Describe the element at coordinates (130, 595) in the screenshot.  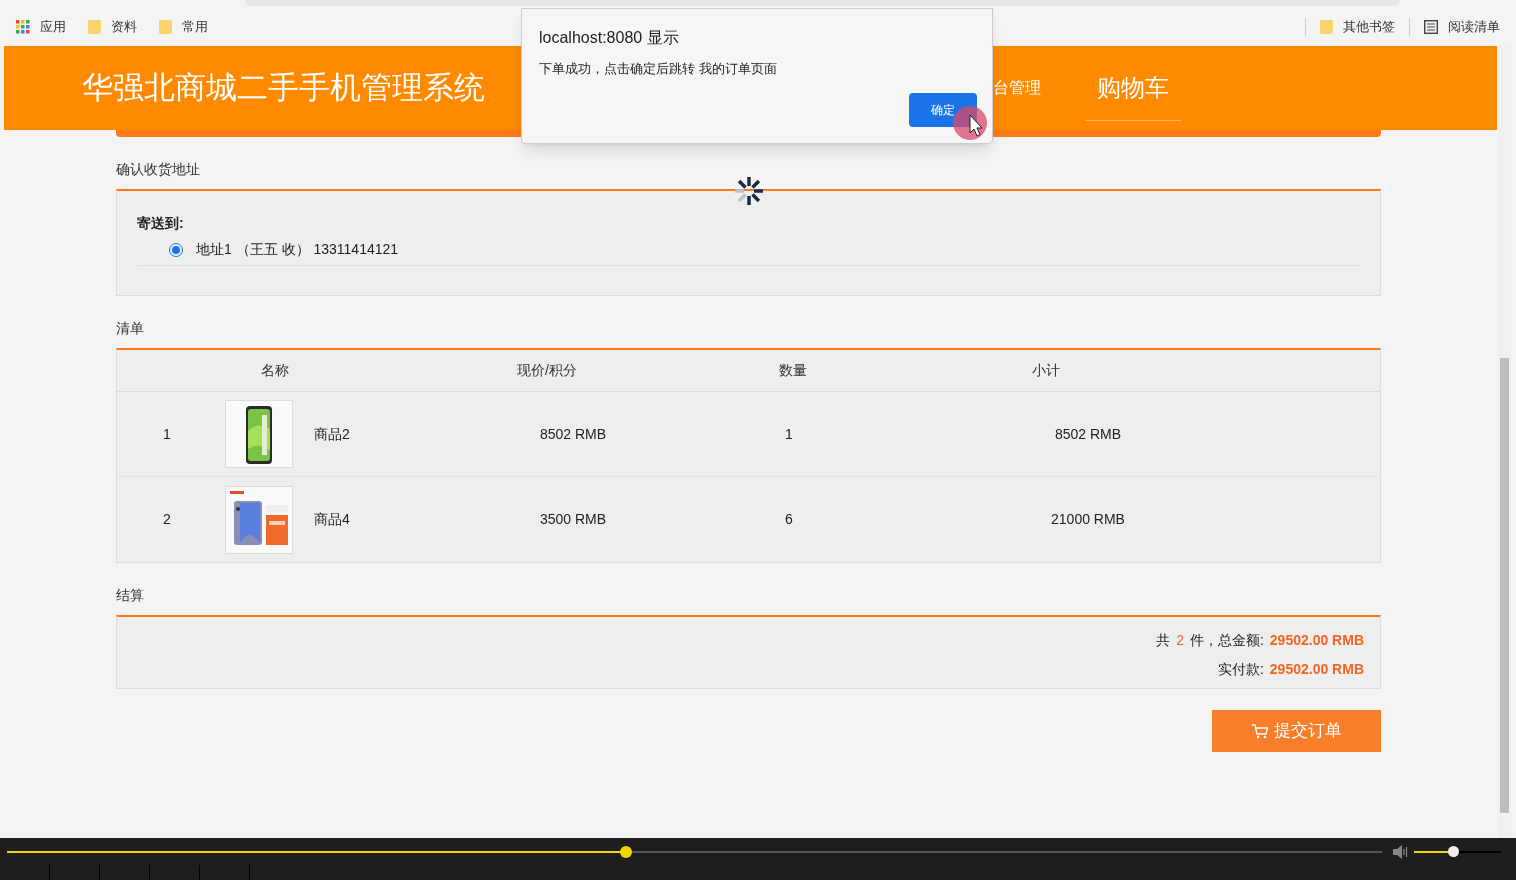
I see `section-title: 结算` at that location.